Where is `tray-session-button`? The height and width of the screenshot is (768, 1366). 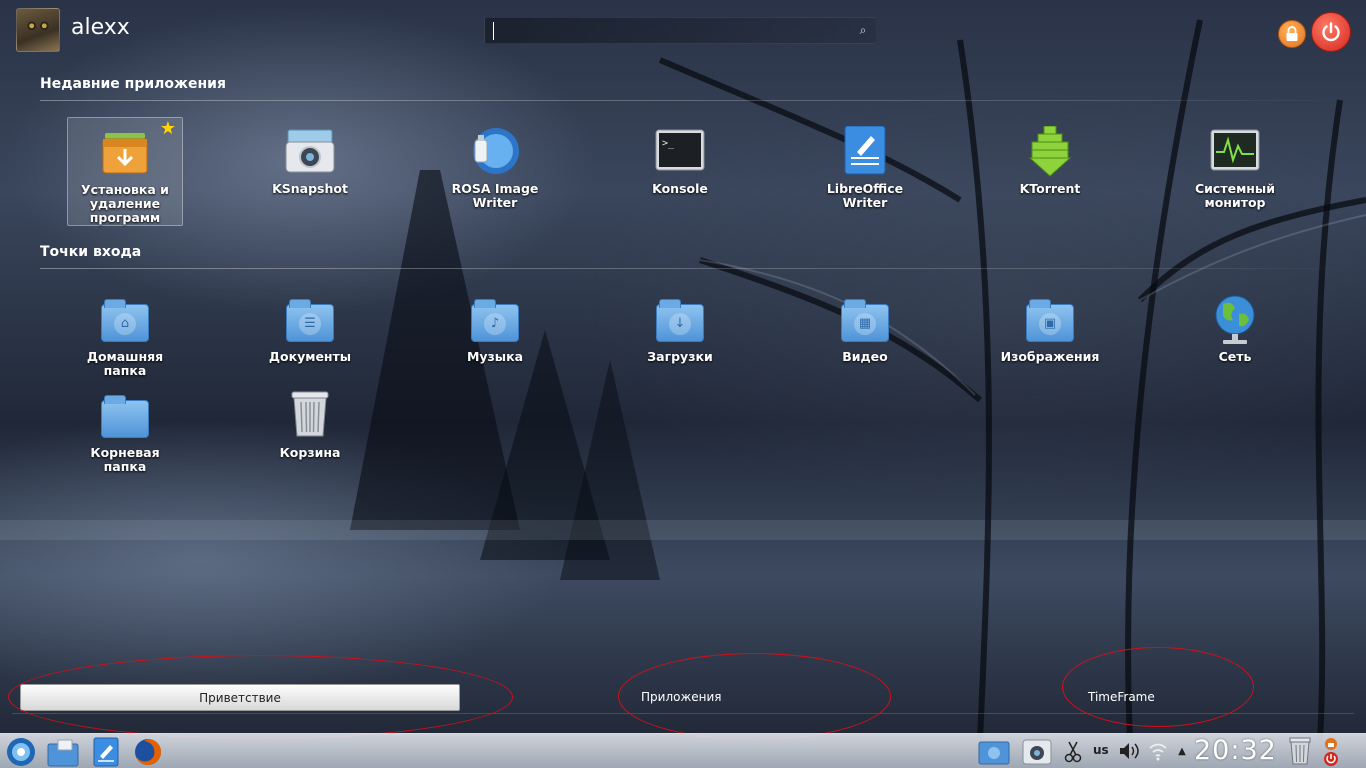
tray-session-button is located at coordinates (1331, 751).